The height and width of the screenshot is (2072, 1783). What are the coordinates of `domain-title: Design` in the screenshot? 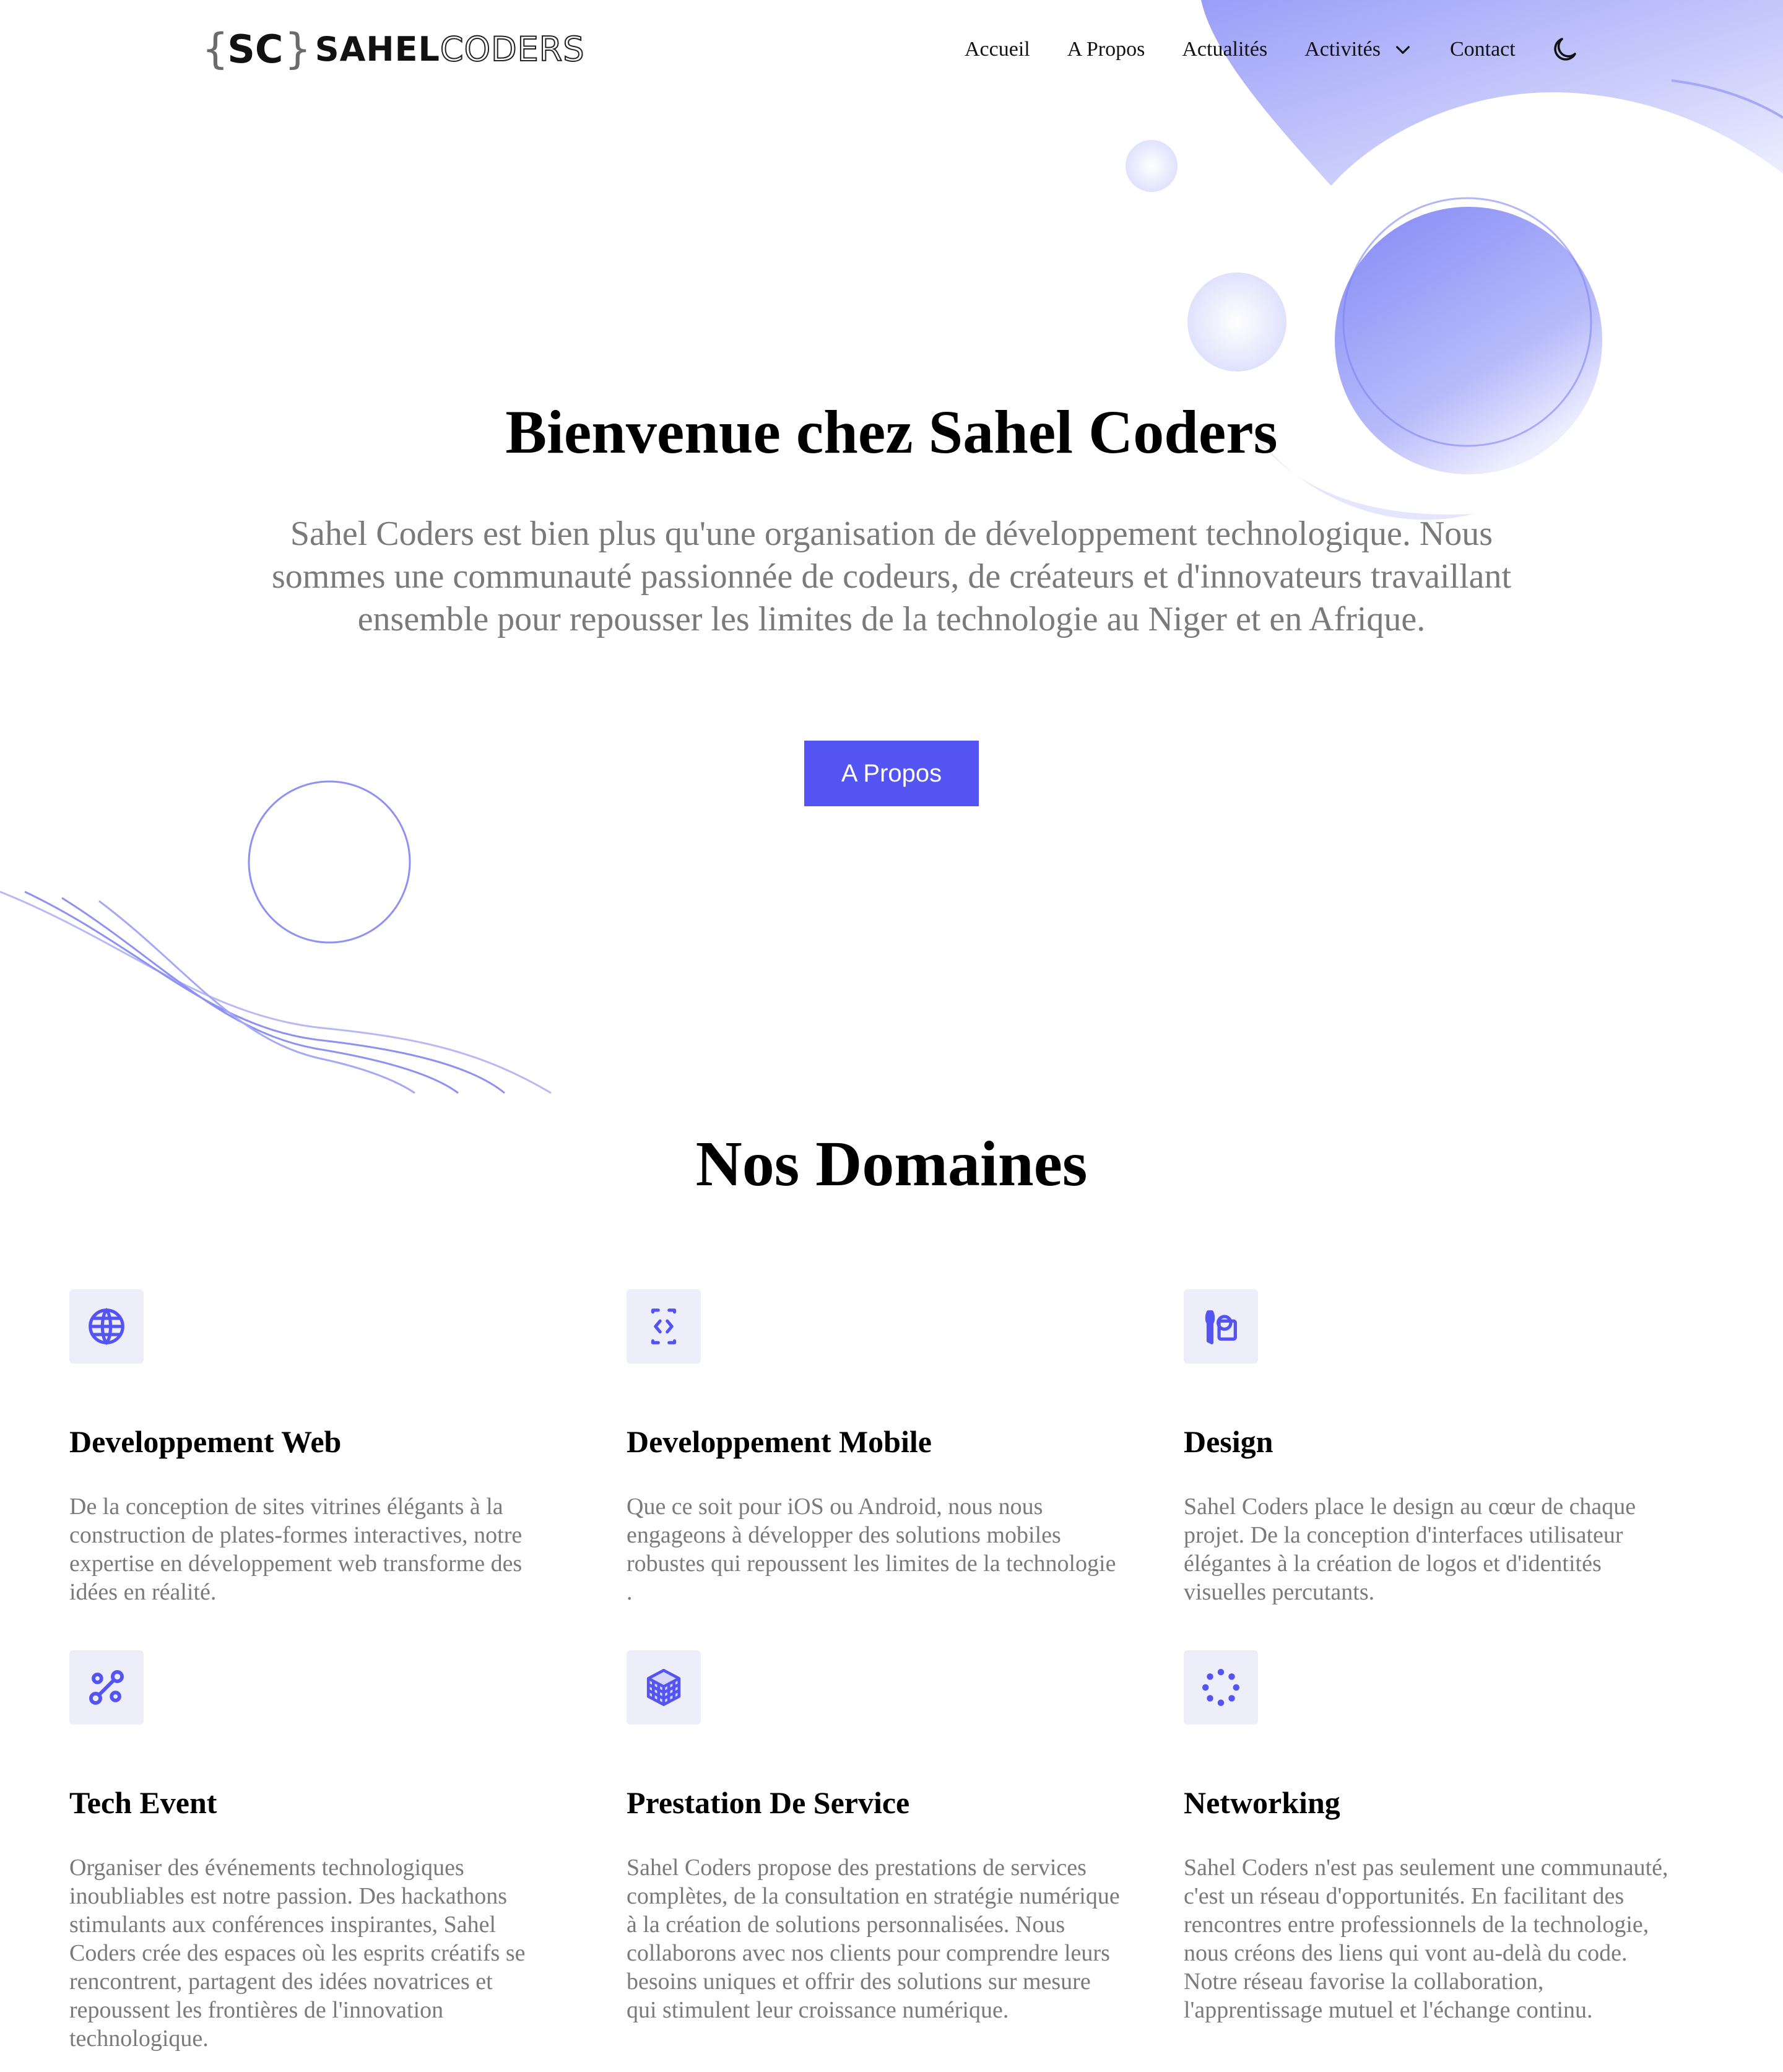 It's located at (1228, 1441).